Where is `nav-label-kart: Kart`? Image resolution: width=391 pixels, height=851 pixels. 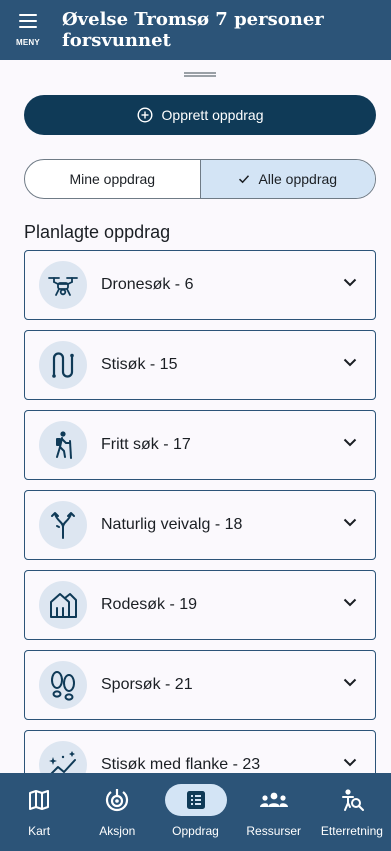 nav-label-kart: Kart is located at coordinates (39, 831).